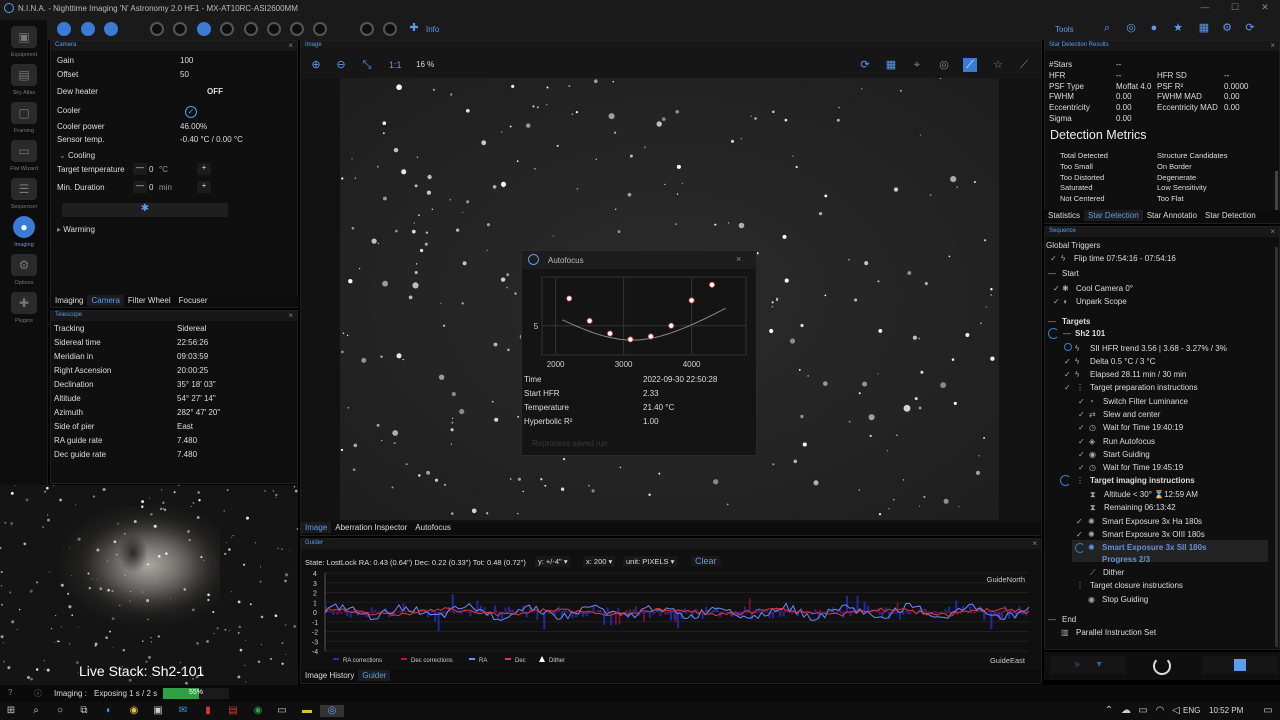 Image resolution: width=1280 pixels, height=720 pixels. Describe the element at coordinates (38, 693) in the screenshot. I see `info-icon: ⓘ` at that location.